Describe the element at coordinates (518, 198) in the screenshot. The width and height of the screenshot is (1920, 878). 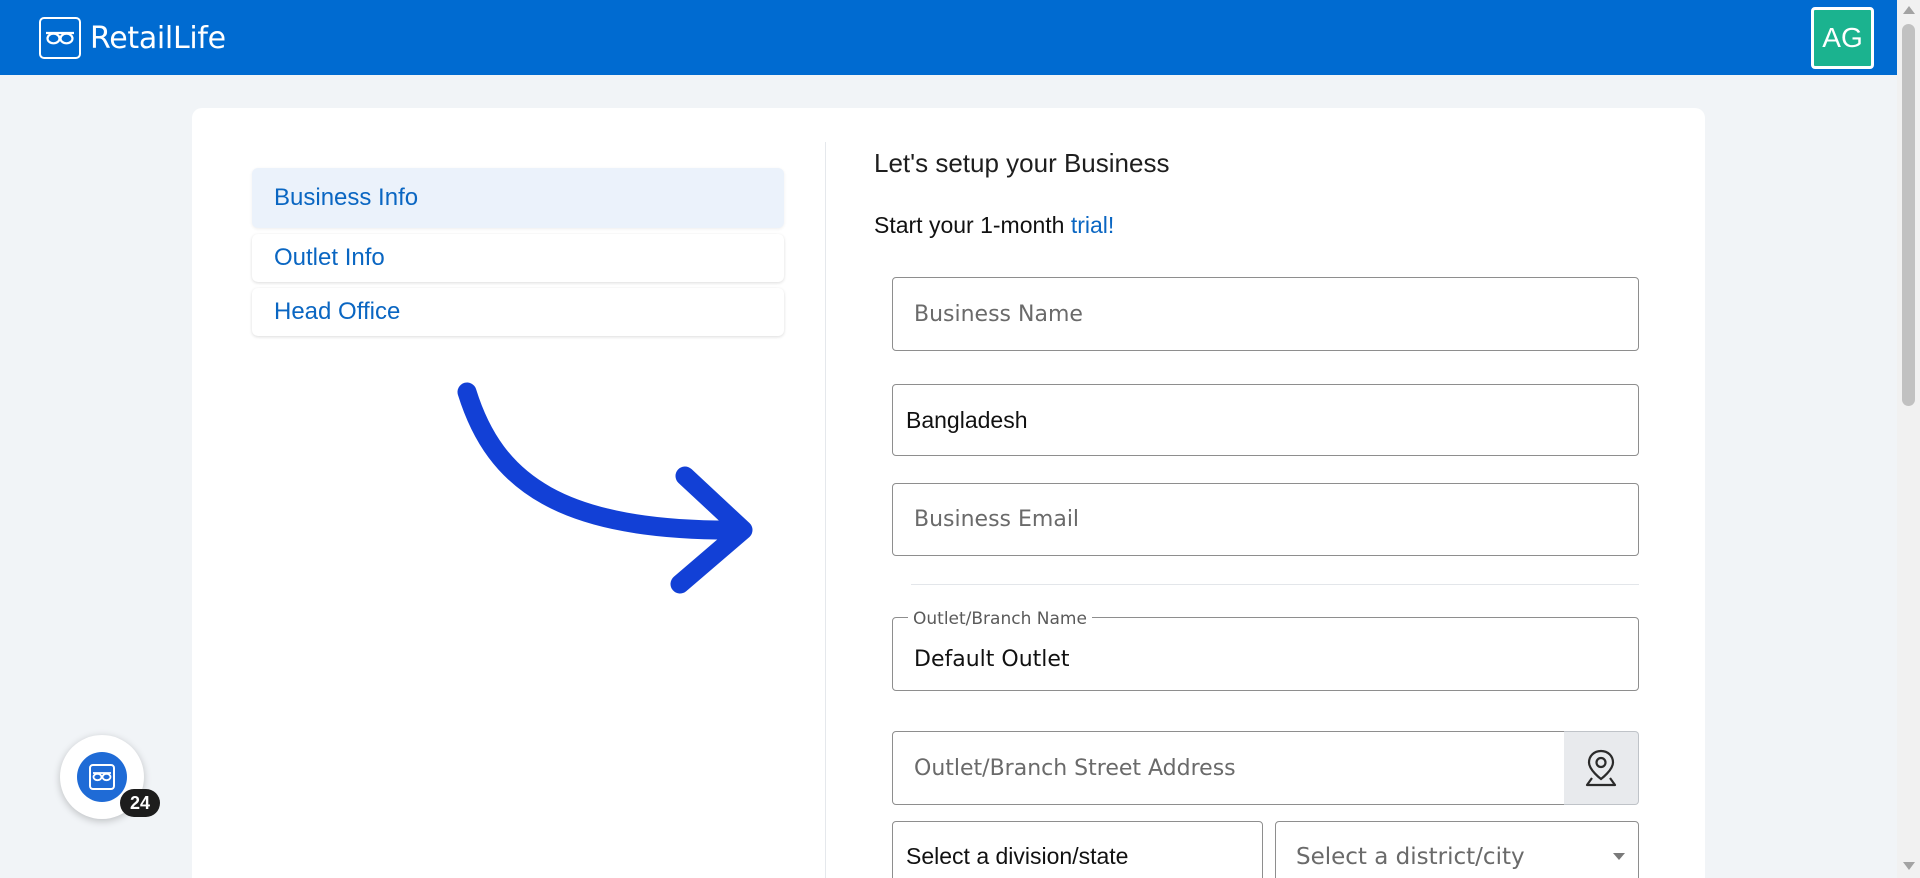
I see `sidebar-item-business-info: Business Info` at that location.